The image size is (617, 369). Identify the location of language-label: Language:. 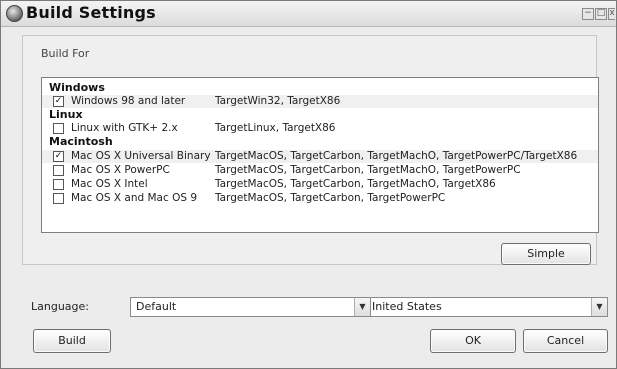
(60, 306).